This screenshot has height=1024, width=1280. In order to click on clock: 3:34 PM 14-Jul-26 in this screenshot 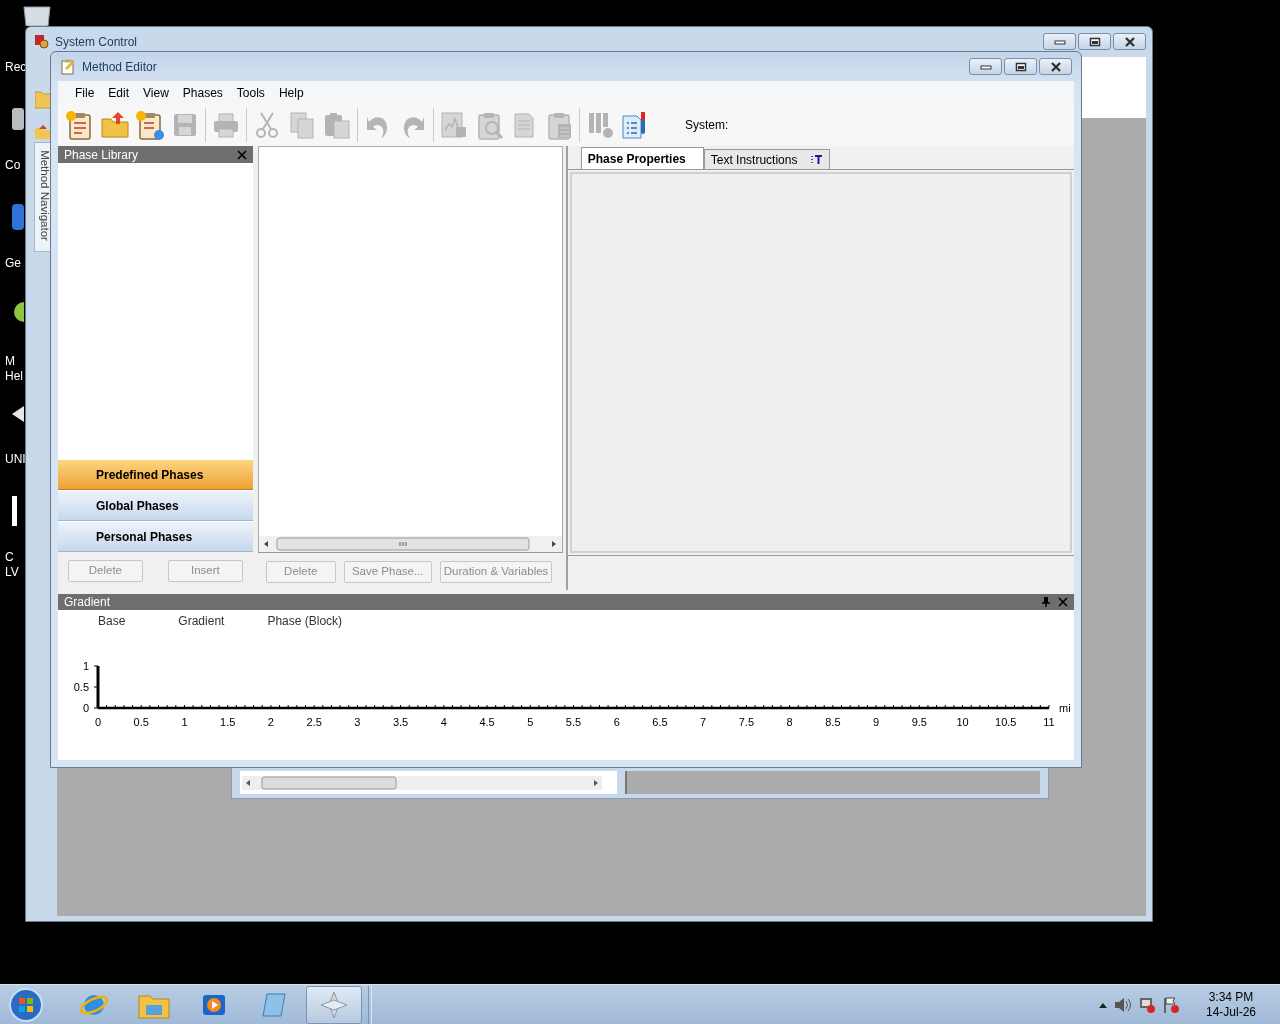, I will do `click(1230, 1004)`.